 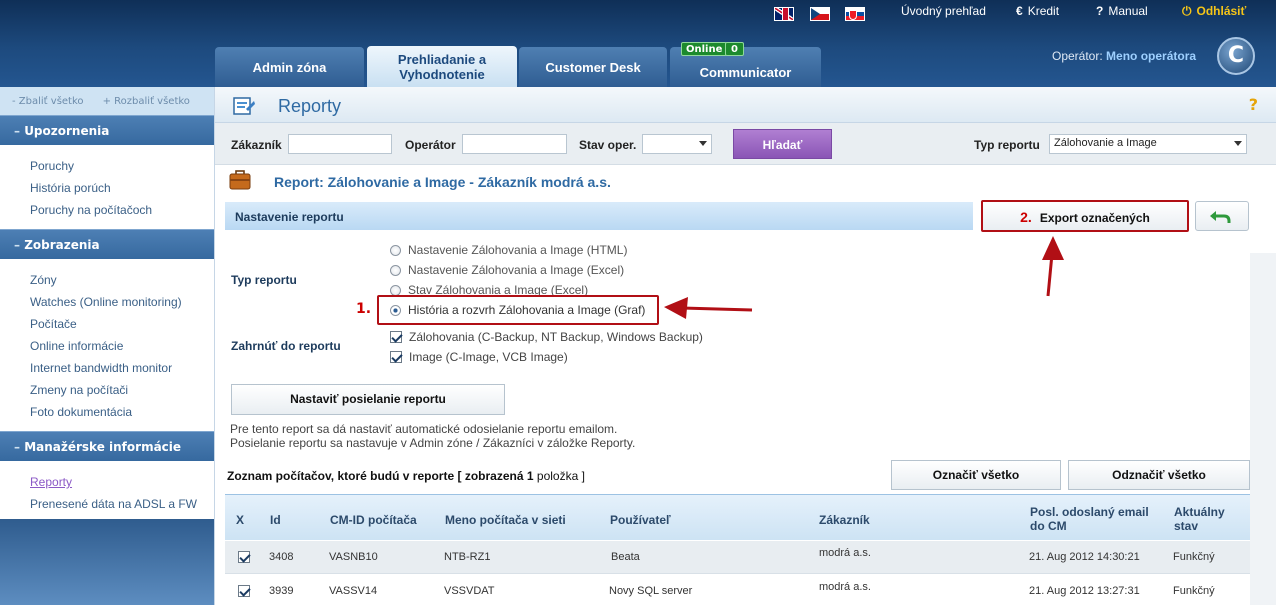 I want to click on sidebar-toolbar: - Zbaliť všetko + Rozbaliť všetko, so click(x=107, y=101).